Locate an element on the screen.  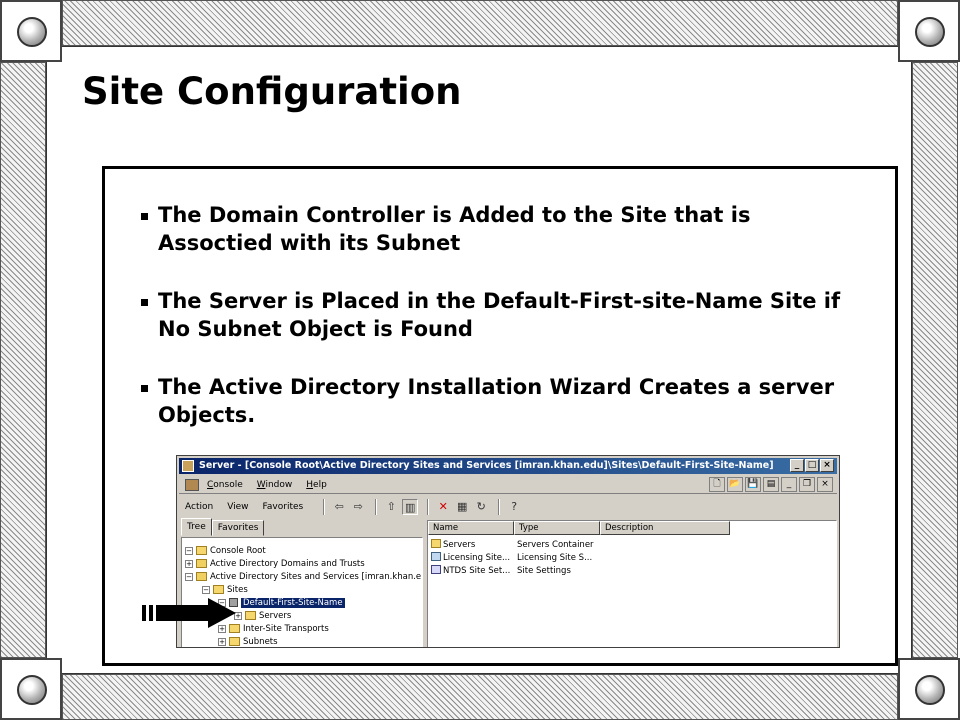
maximize-button: □ is located at coordinates (812, 465).